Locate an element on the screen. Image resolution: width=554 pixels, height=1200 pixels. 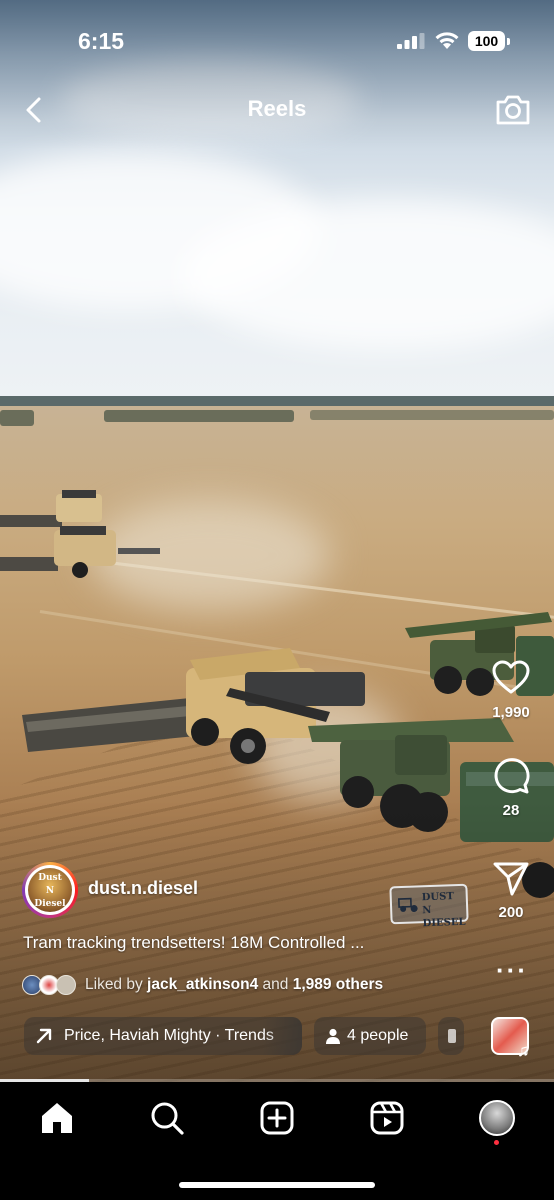
comment-button: 28 is located at coordinates (511, 787).